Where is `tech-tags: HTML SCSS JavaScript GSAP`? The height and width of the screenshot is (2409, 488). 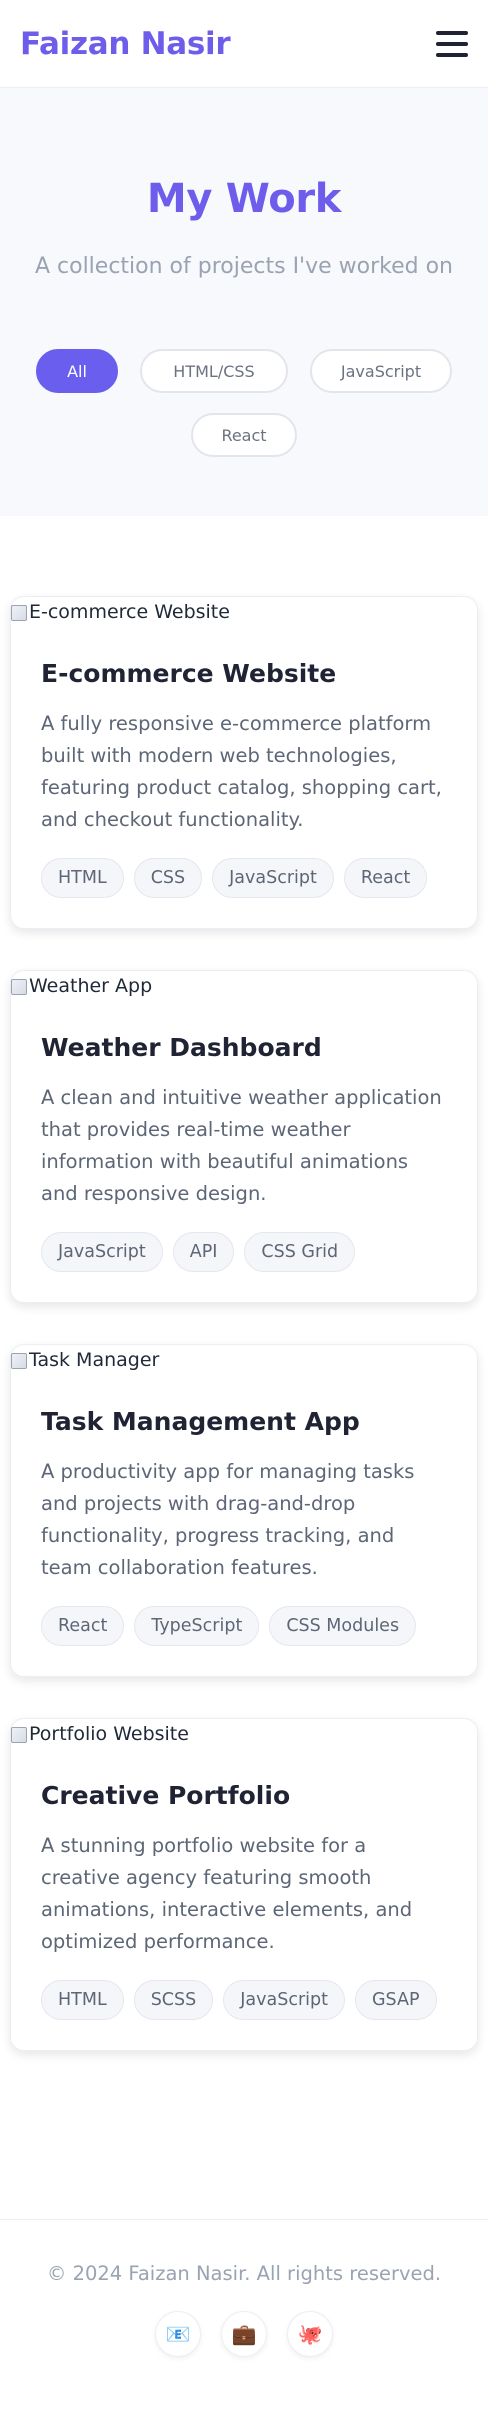
tech-tags: HTML SCSS JavaScript GSAP is located at coordinates (244, 2000).